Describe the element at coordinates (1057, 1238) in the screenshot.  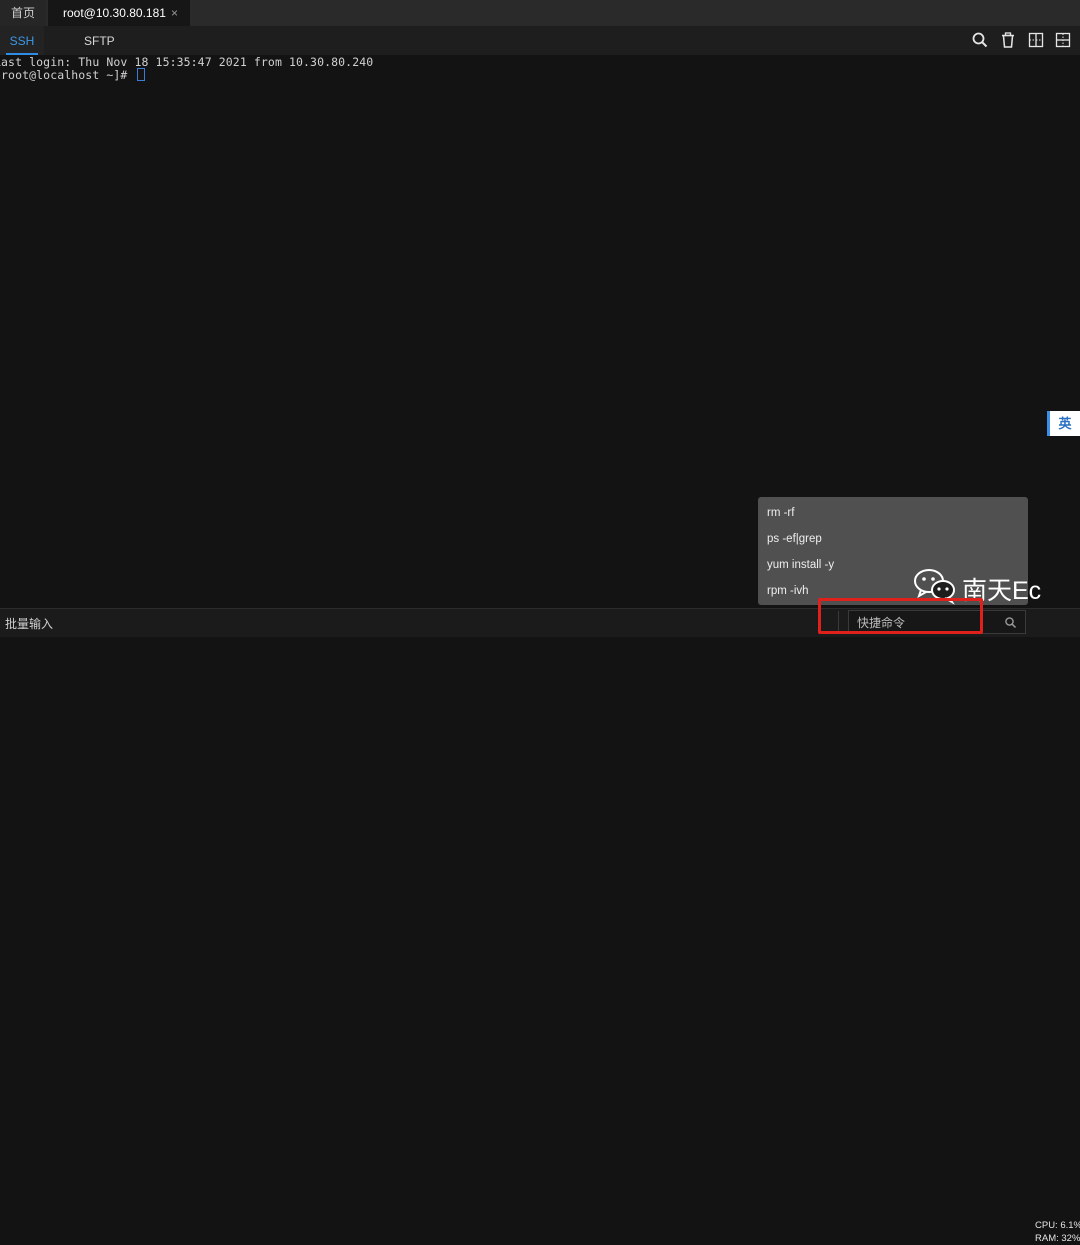
I see `ram-usage: RAM: 32%` at that location.